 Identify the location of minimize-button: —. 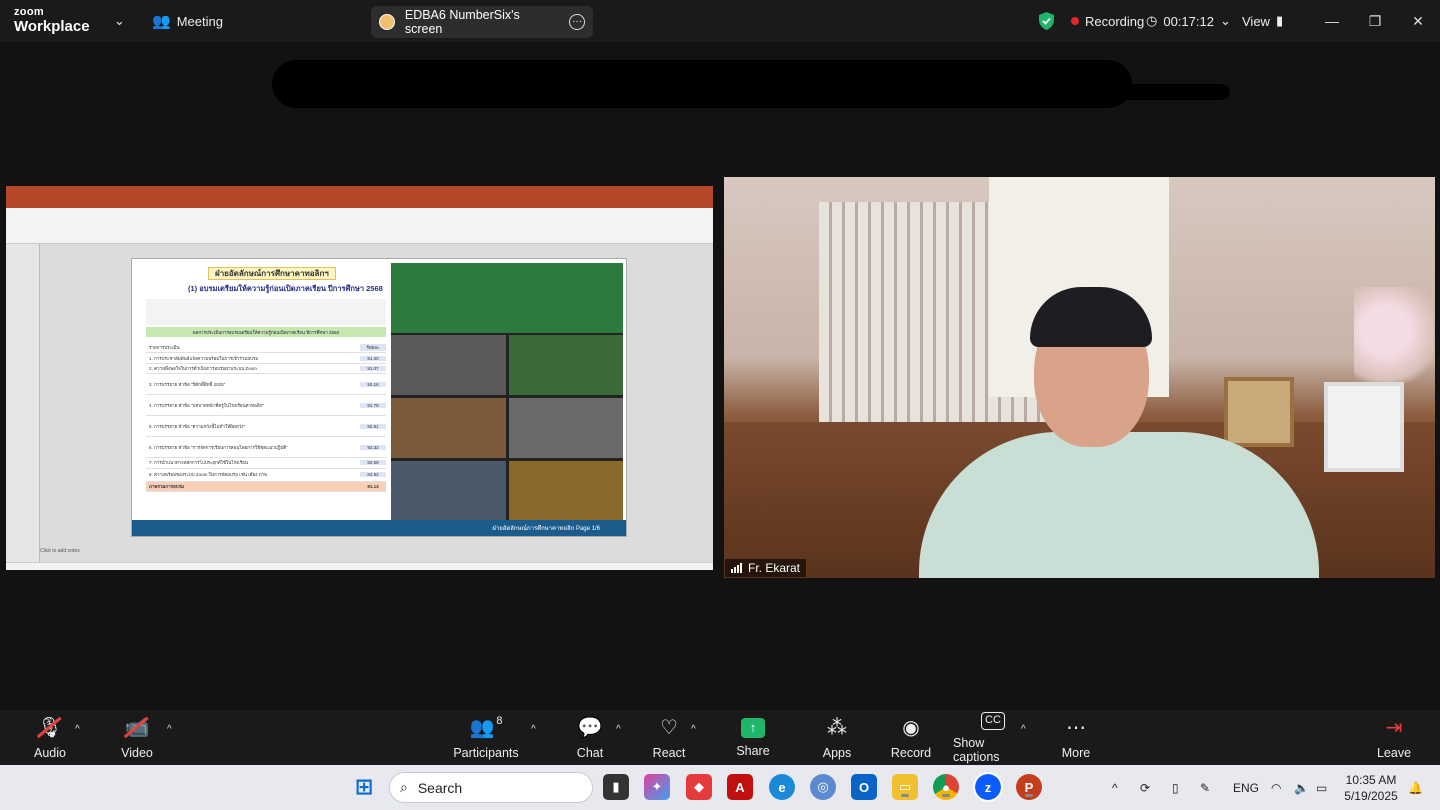
(1332, 21).